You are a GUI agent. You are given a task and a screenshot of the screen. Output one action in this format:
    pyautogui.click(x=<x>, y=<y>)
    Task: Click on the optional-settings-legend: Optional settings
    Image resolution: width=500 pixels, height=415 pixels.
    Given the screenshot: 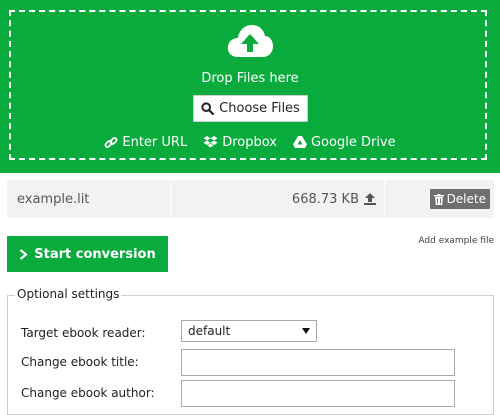 What is the action you would take?
    pyautogui.click(x=68, y=294)
    